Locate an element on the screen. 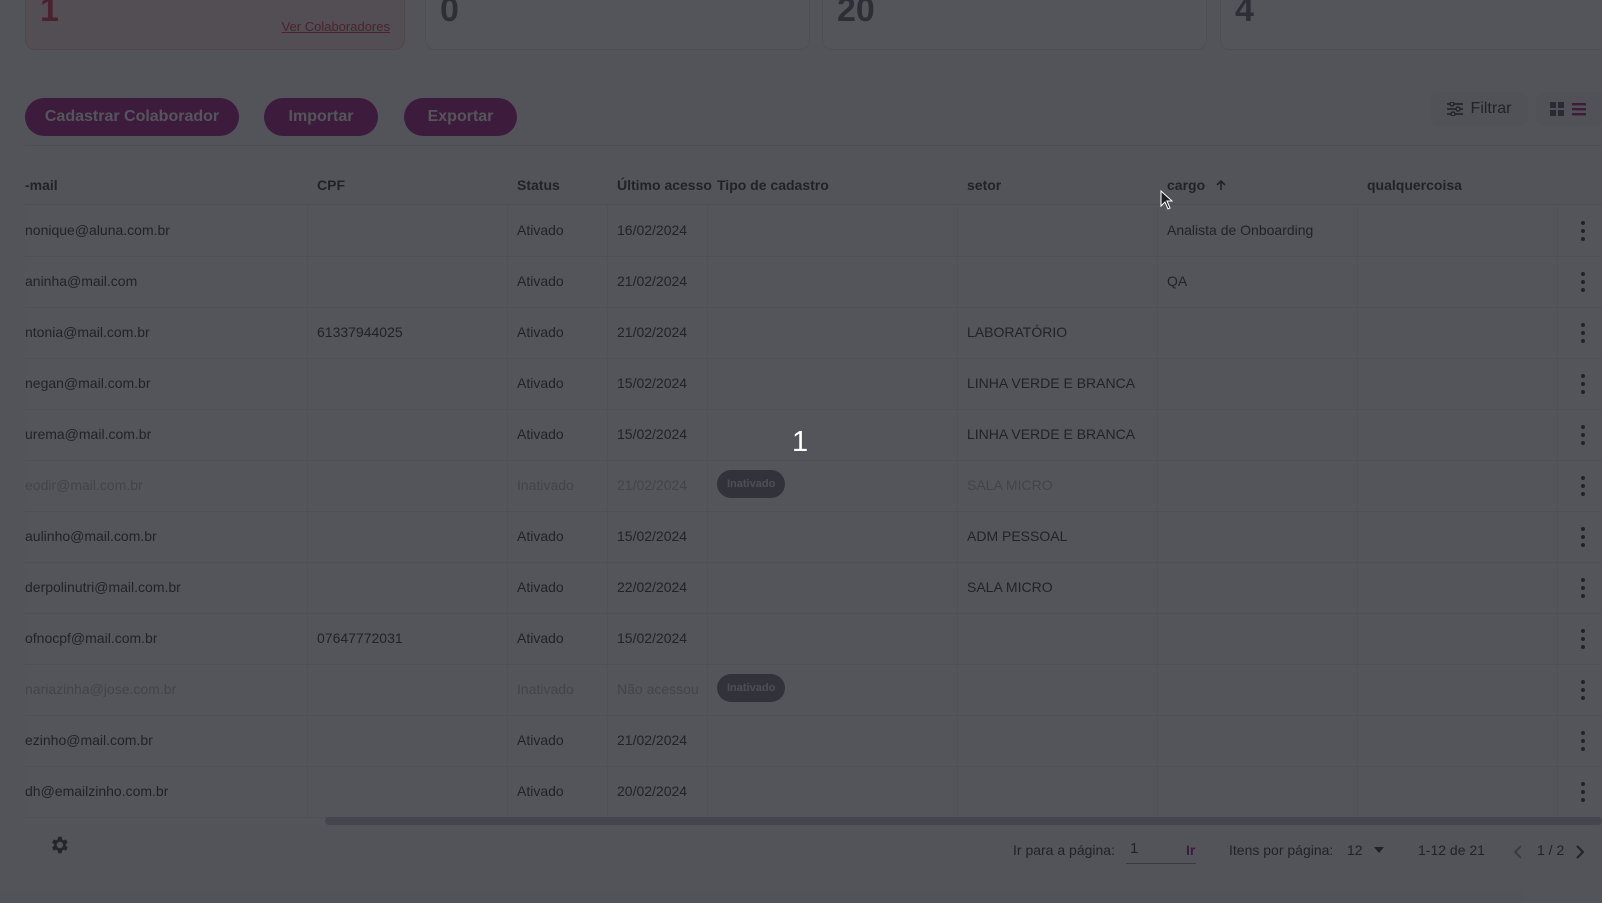 The image size is (1602, 903). cell-last-access: Não acessou is located at coordinates (658, 689).